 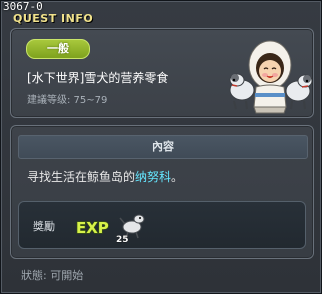 What do you see at coordinates (44, 226) in the screenshot?
I see `reward-label: 獎勵` at bounding box center [44, 226].